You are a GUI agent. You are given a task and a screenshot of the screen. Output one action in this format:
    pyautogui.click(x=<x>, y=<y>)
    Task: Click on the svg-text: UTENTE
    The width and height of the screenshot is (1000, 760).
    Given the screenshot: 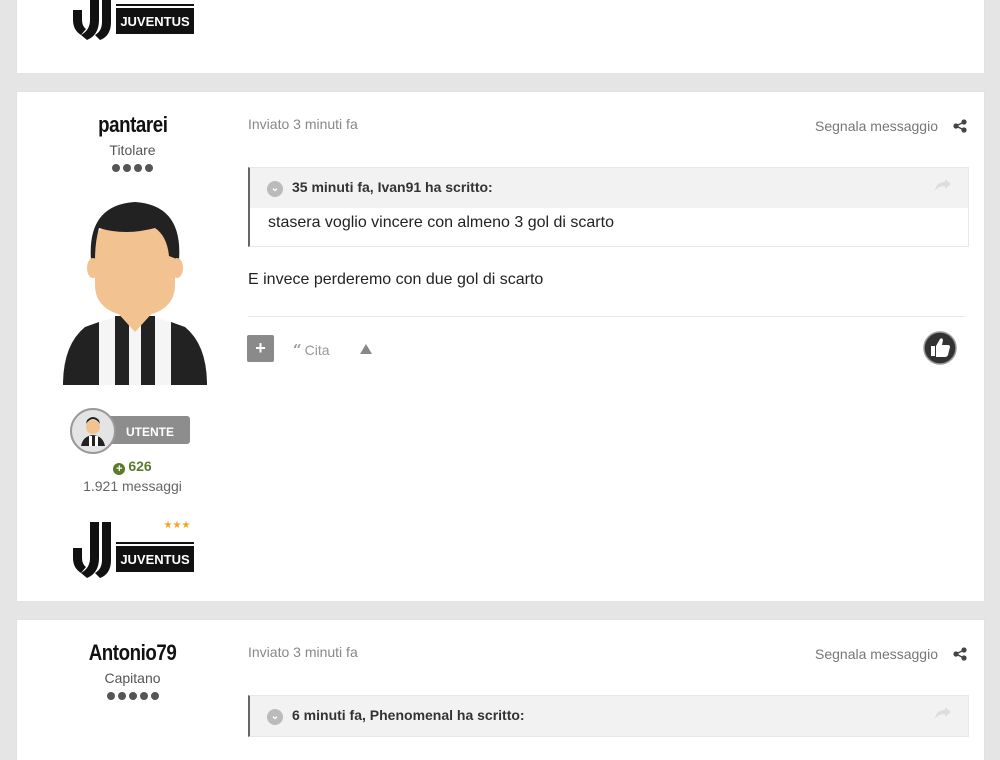 What is the action you would take?
    pyautogui.click(x=150, y=432)
    